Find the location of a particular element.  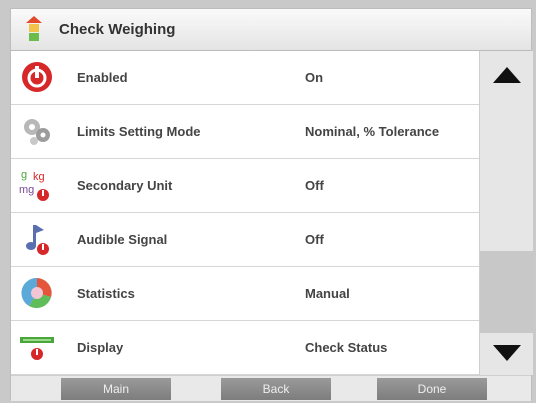

row-value: Nominal, % Tolerance is located at coordinates (372, 131).